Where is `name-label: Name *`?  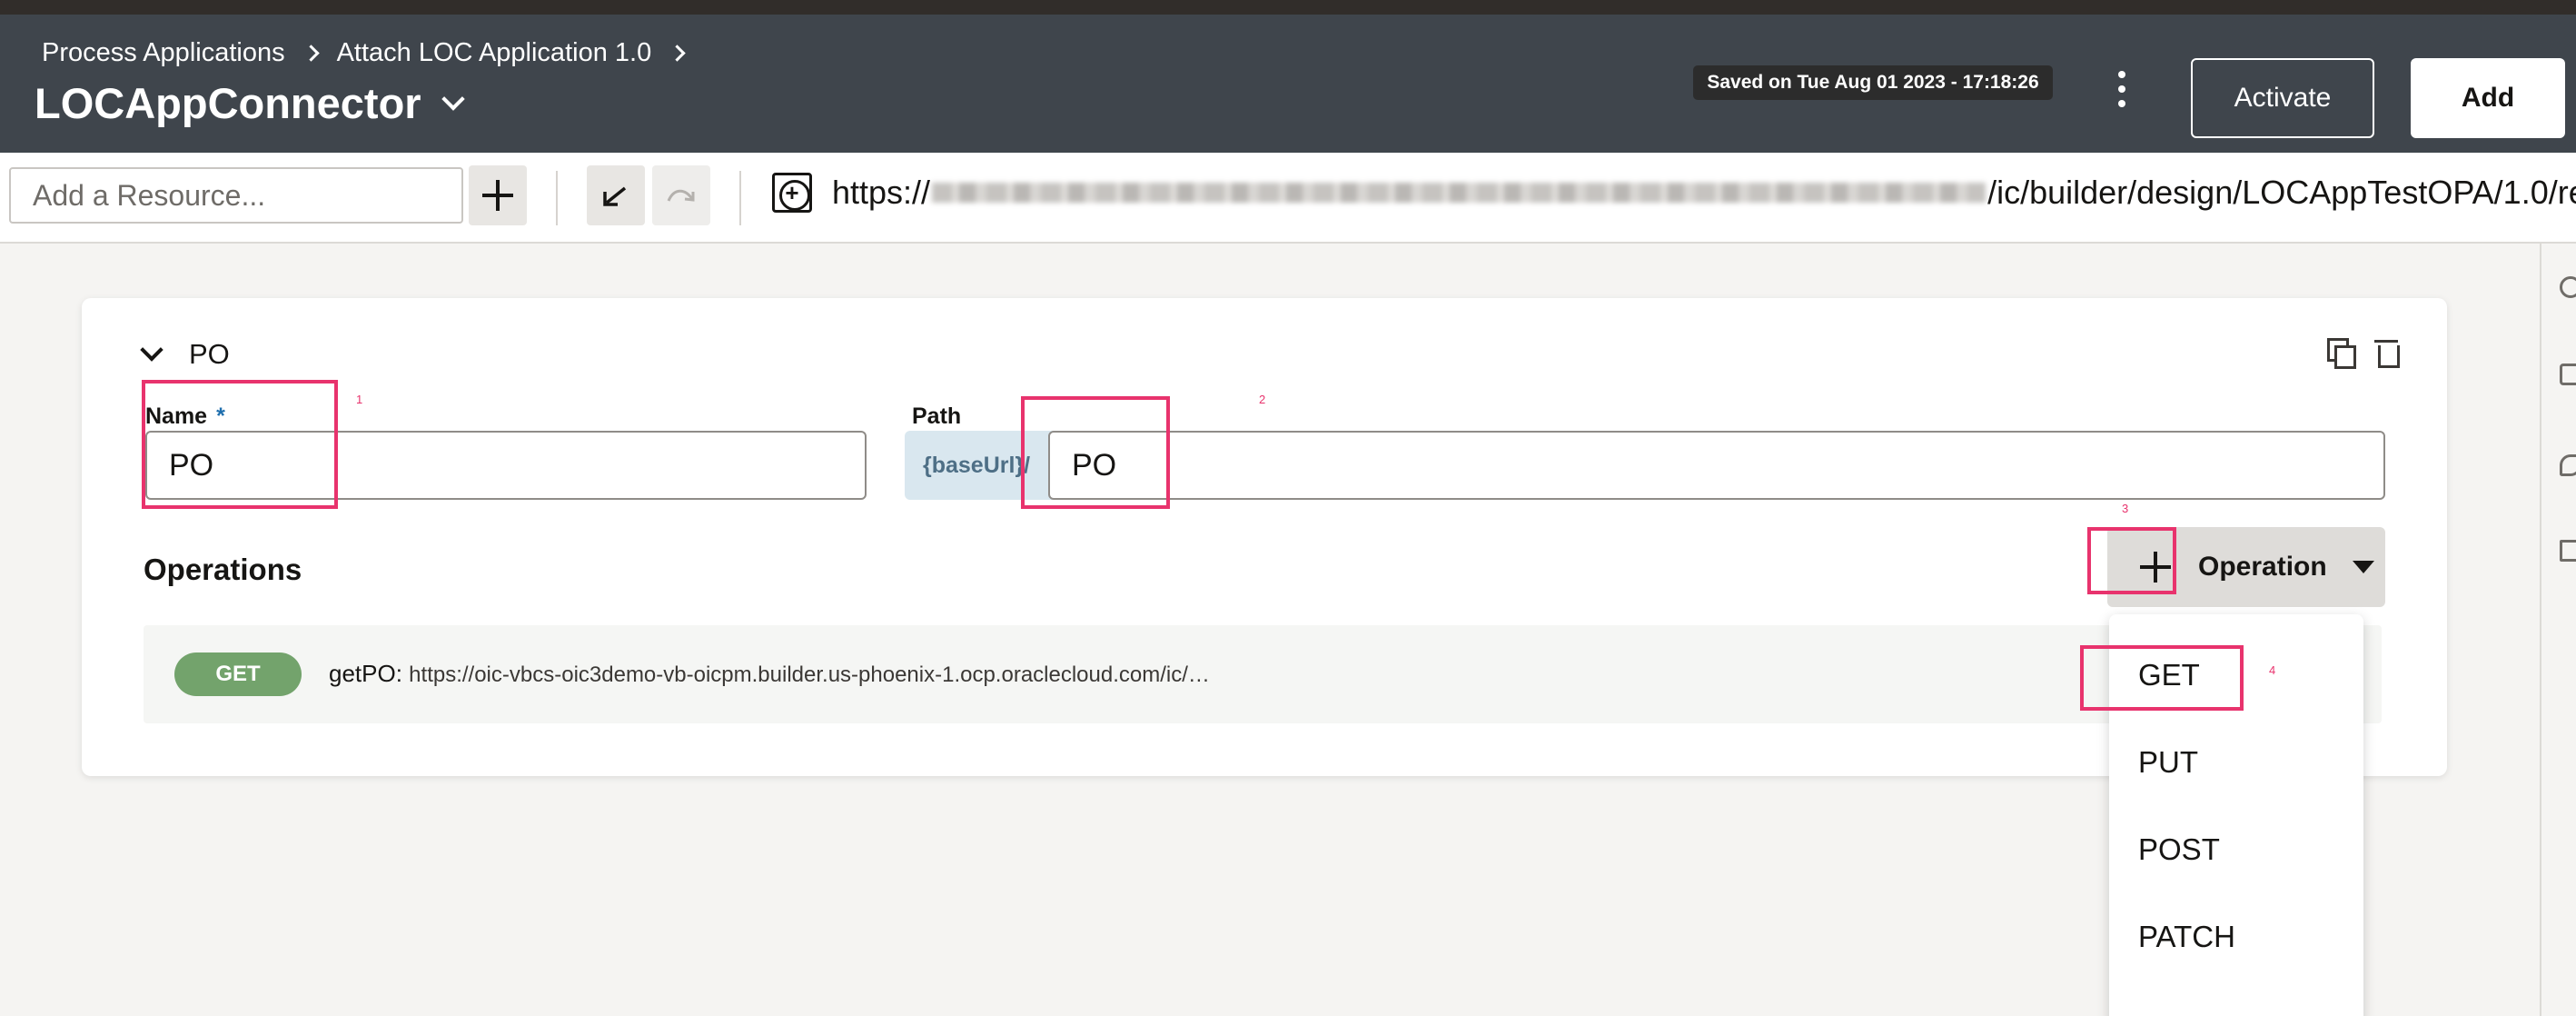
name-label: Name * is located at coordinates (185, 416).